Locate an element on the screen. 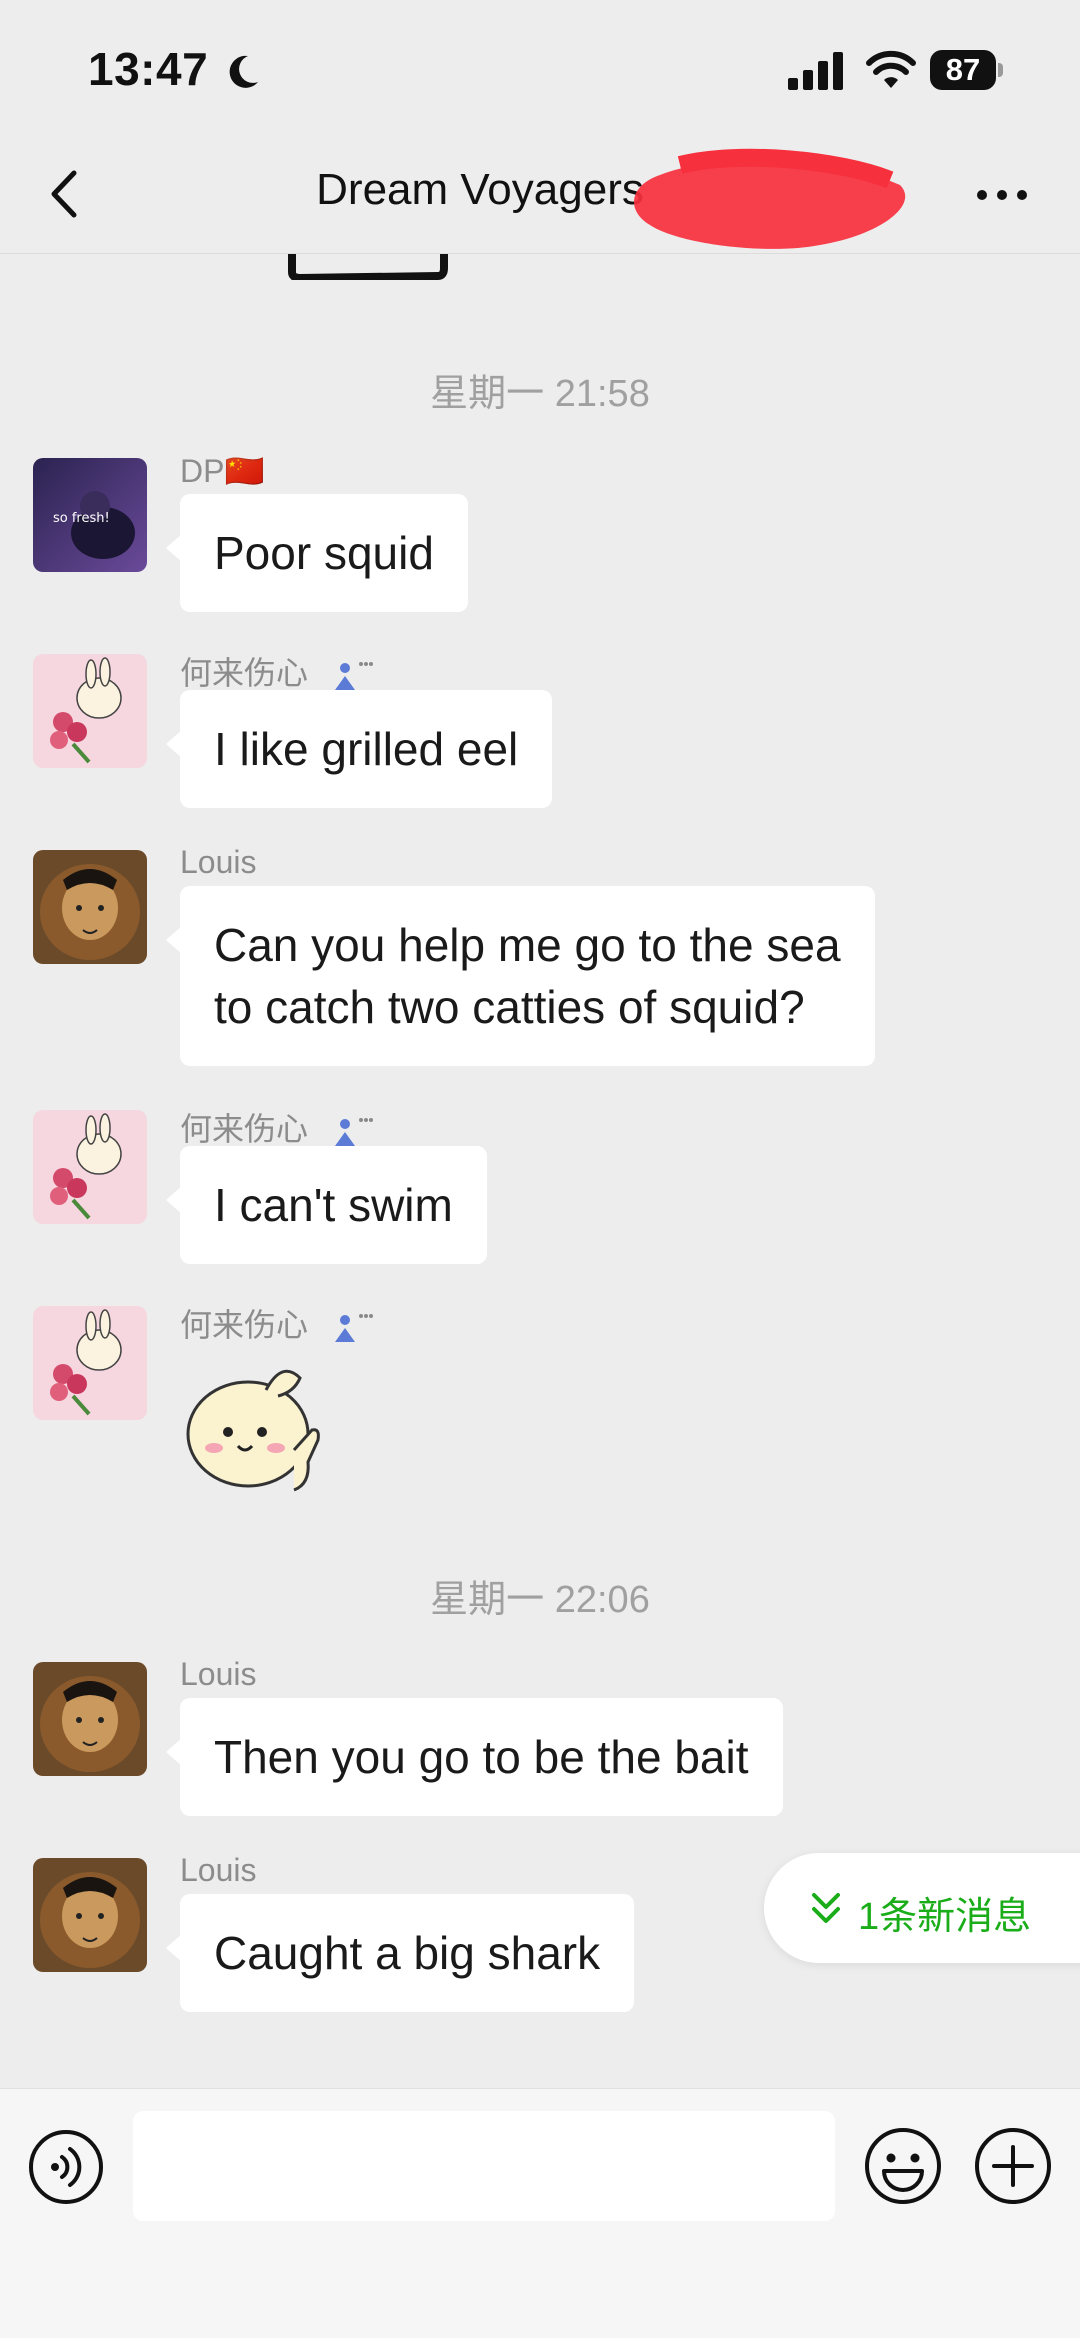  dp-avatar: so fresh! is located at coordinates (90, 515).